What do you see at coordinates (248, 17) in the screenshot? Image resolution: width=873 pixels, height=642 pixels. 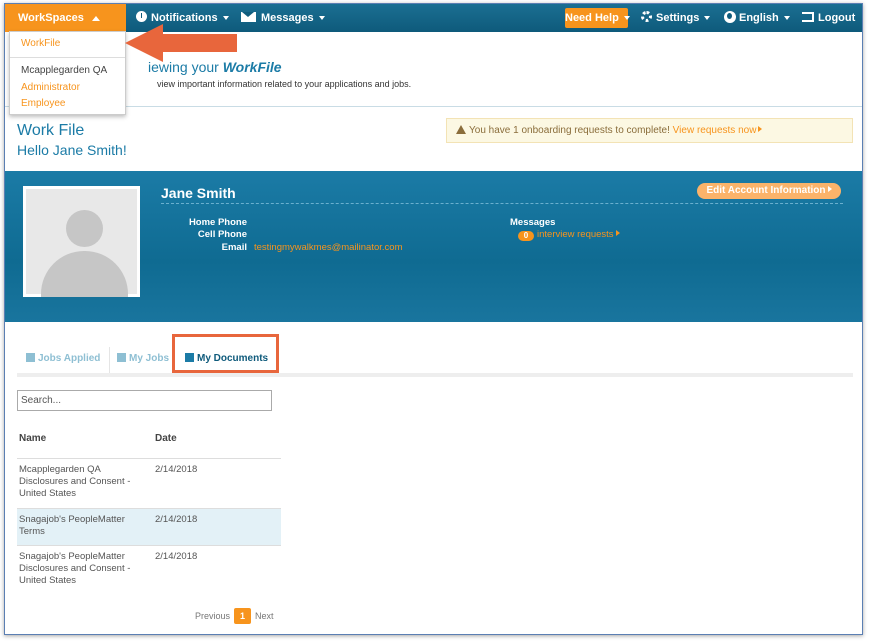 I see `envelope-icon` at bounding box center [248, 17].